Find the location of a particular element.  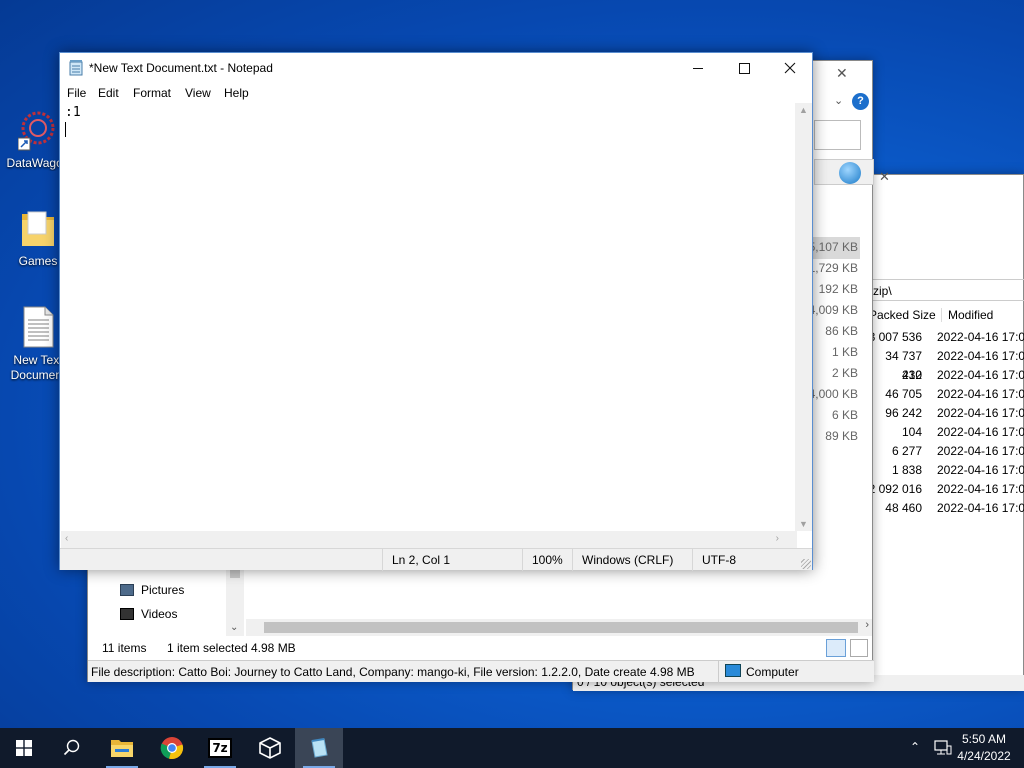

navigation-pane: Pictures Videos is located at coordinates (166, 598).